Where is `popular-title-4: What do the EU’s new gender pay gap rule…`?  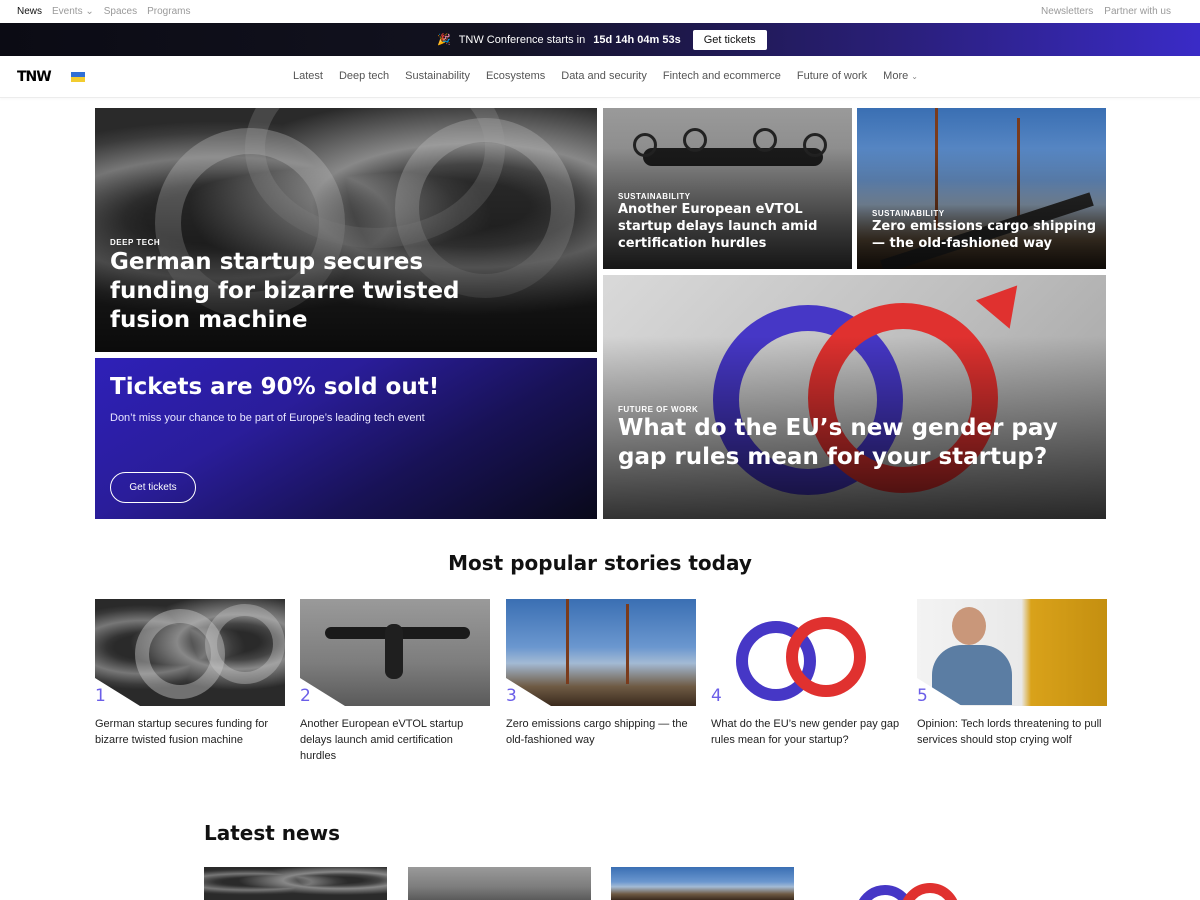 popular-title-4: What do the EU’s new gender pay gap rule… is located at coordinates (806, 732).